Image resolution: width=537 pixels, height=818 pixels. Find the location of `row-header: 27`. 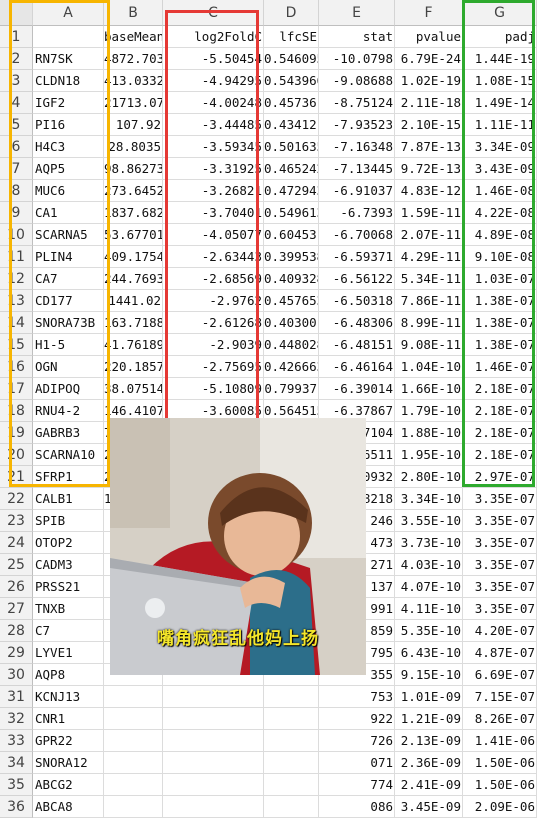

row-header: 27 is located at coordinates (16, 609).